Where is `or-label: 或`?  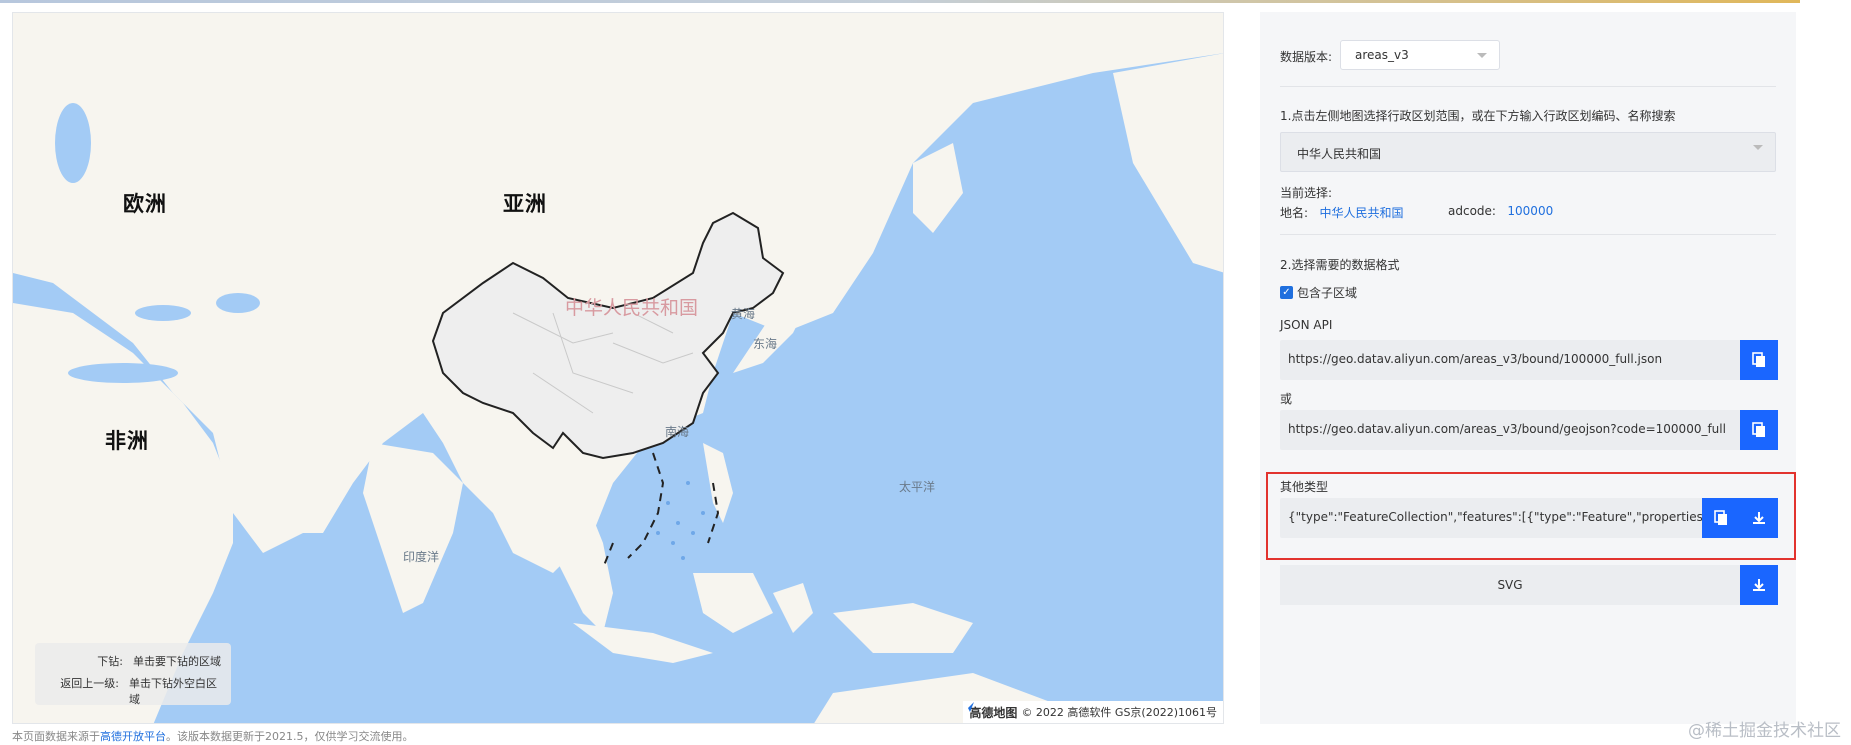
or-label: 或 is located at coordinates (1286, 399).